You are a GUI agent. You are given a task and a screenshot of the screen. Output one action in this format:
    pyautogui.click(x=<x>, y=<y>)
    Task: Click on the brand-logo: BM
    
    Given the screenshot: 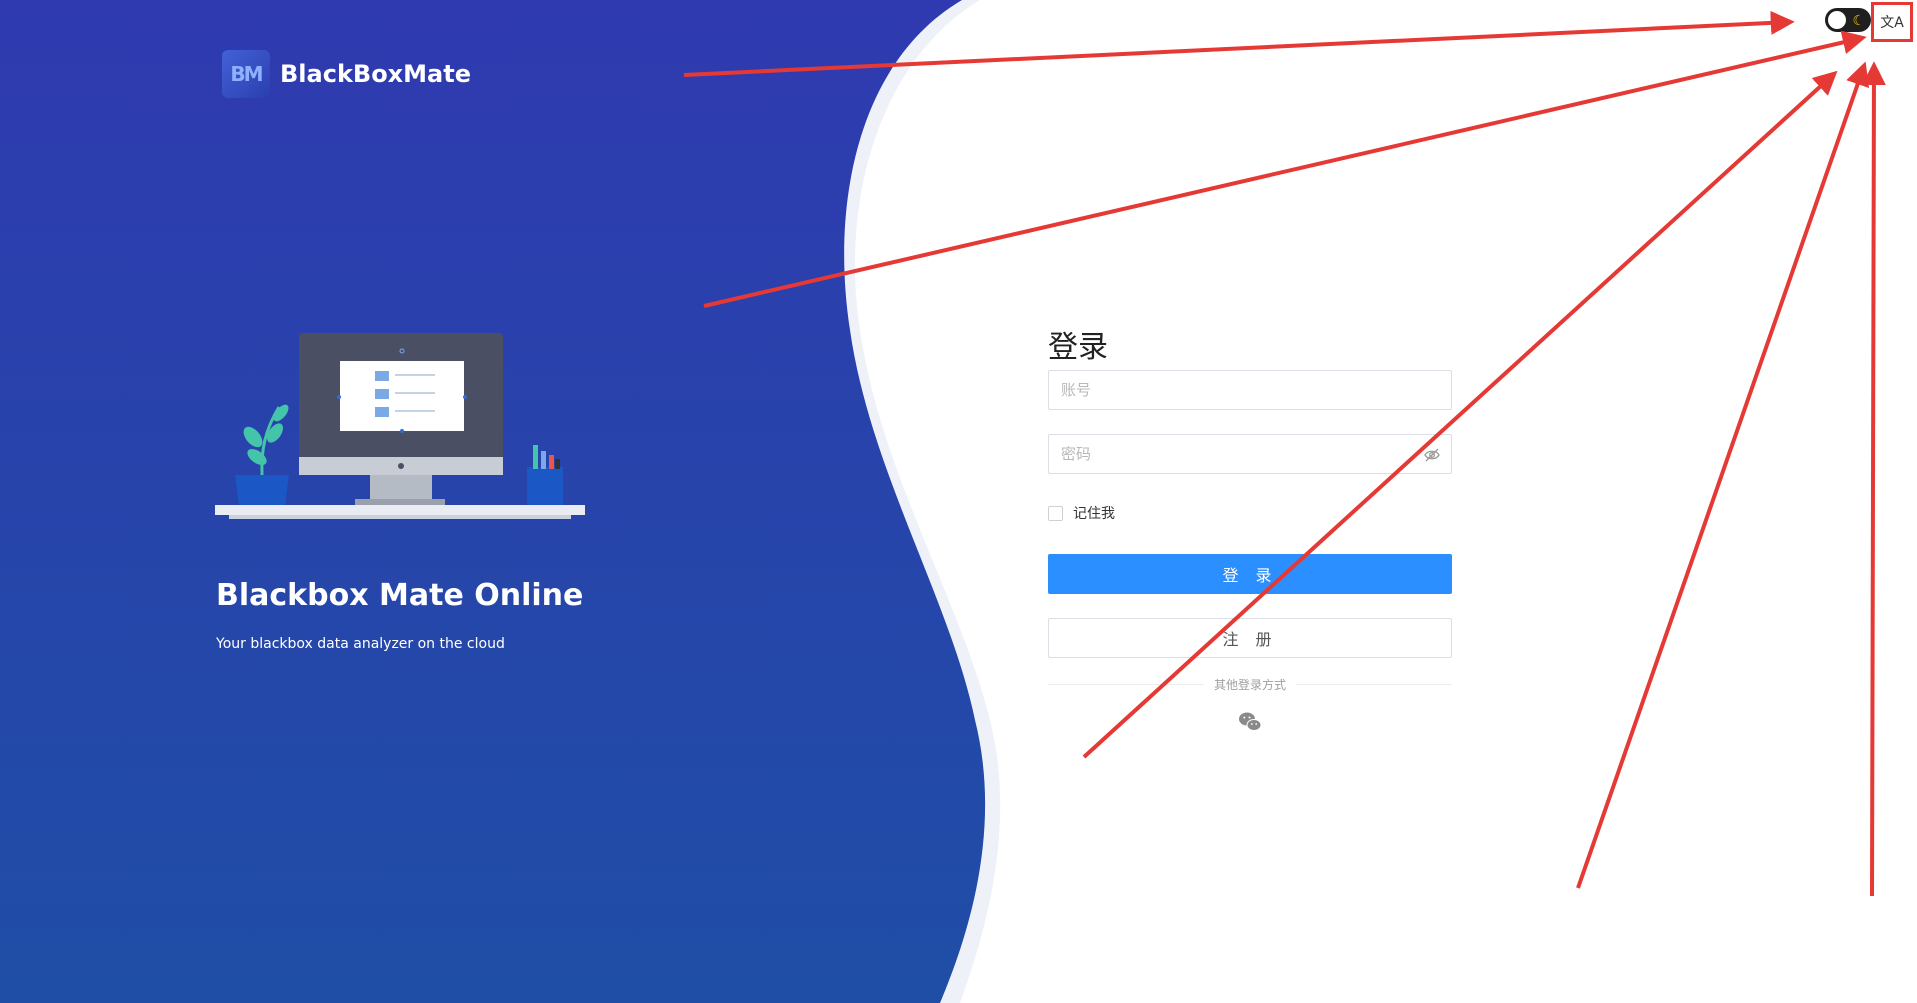 What is the action you would take?
    pyautogui.click(x=246, y=74)
    